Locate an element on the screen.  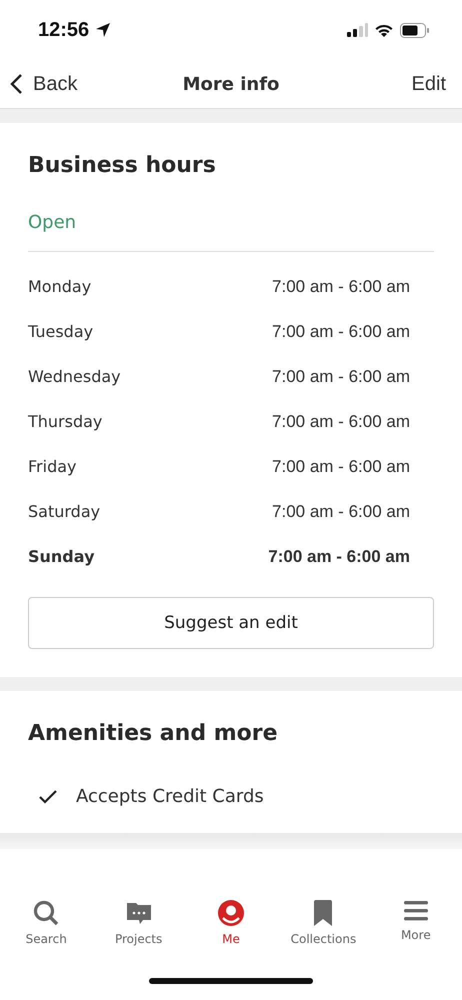
day-label: Wednesday is located at coordinates (75, 376).